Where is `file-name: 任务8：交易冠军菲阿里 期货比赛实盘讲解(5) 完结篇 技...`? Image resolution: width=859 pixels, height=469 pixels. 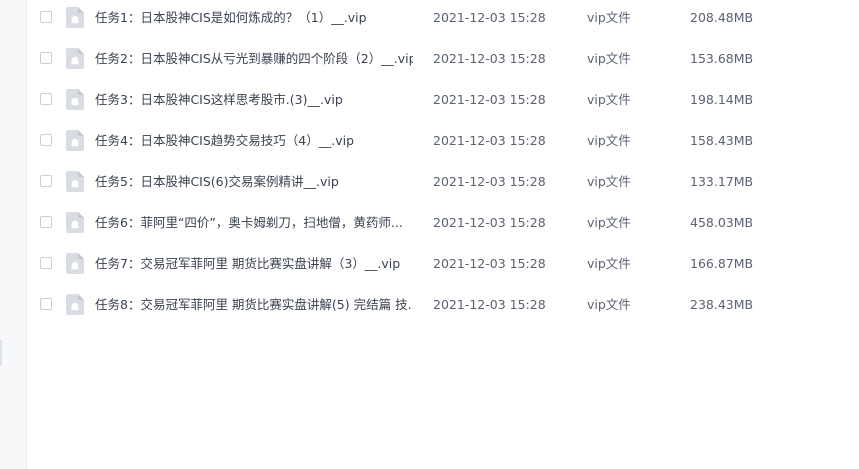 file-name: 任务8：交易冠军菲阿里 期货比赛实盘讲解(5) 完结篇 技... is located at coordinates (254, 305).